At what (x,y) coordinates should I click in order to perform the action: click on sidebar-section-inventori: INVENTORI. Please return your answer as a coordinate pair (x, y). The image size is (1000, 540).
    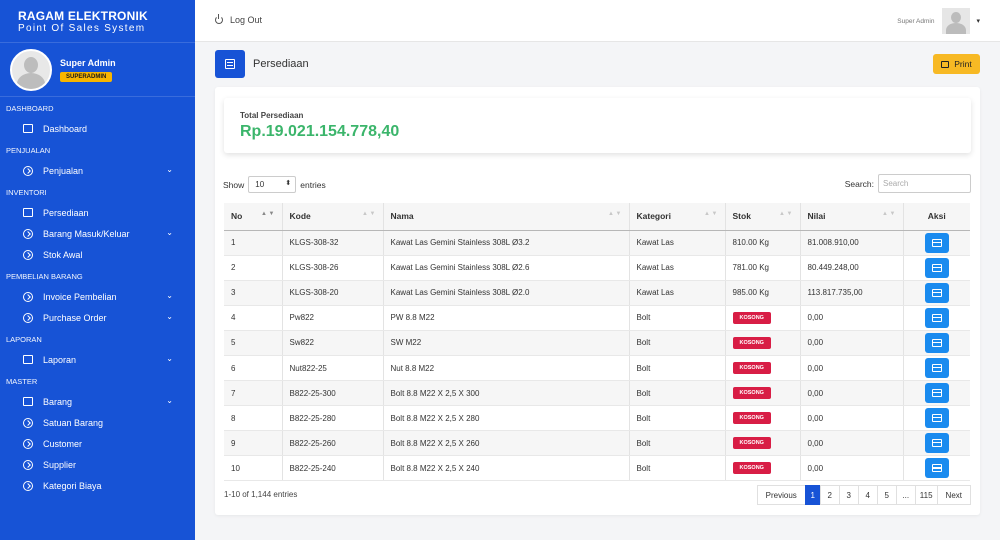
    Looking at the image, I should click on (26, 192).